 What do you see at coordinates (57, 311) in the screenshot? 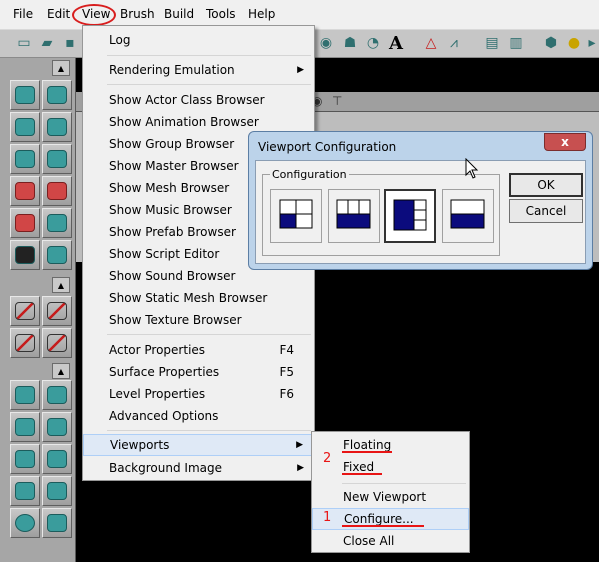
I see `clip-flip-button` at bounding box center [57, 311].